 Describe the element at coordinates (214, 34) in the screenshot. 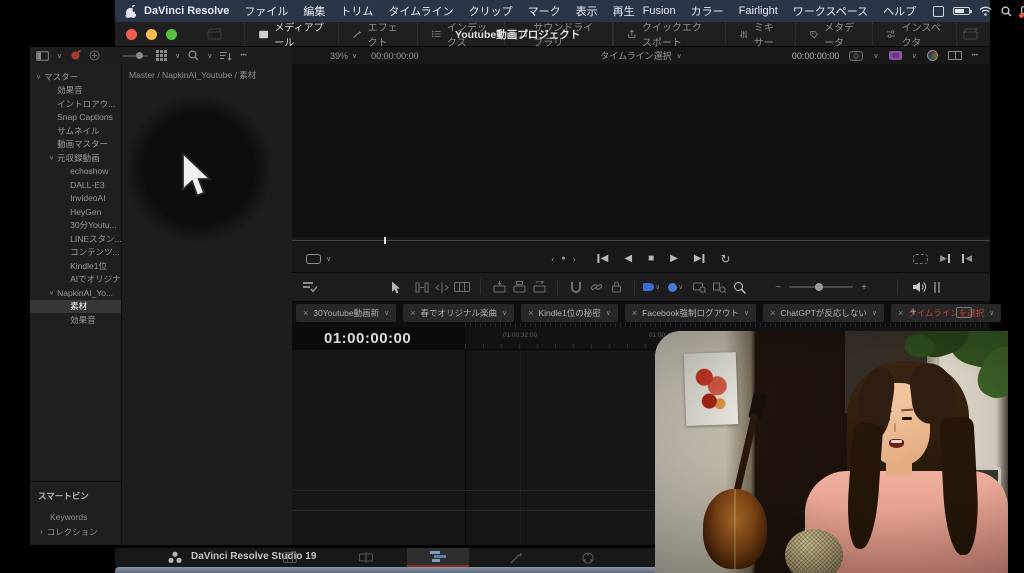

I see `media-capture-icon` at that location.